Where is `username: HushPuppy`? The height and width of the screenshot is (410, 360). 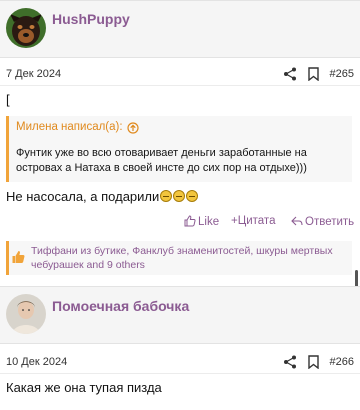 username: HushPuppy is located at coordinates (91, 19).